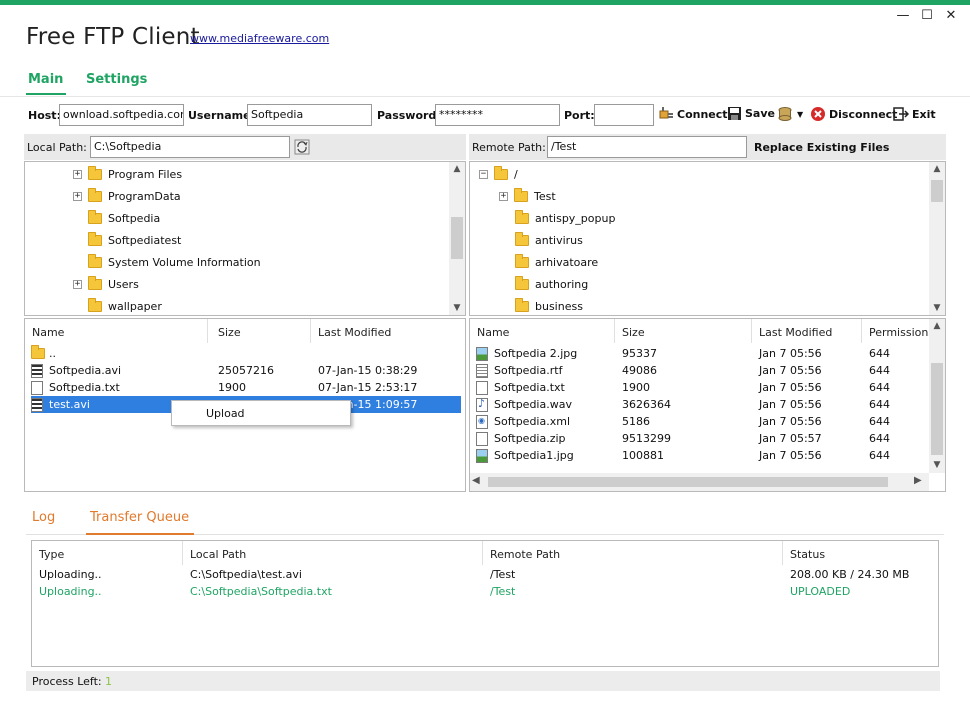  What do you see at coordinates (107, 553) in the screenshot?
I see `column-header-type: Type` at bounding box center [107, 553].